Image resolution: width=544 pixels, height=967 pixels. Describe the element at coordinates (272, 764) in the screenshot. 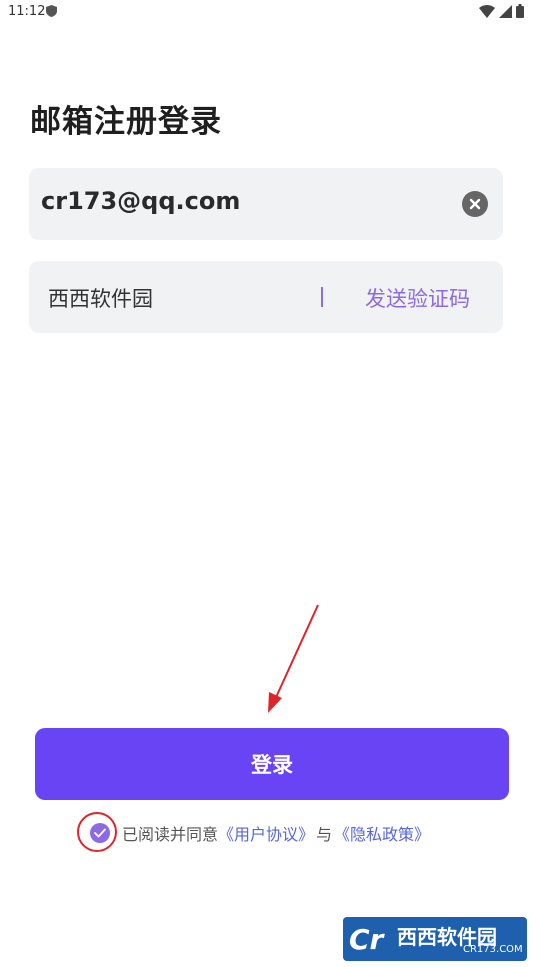

I see `login-button: 登录` at that location.